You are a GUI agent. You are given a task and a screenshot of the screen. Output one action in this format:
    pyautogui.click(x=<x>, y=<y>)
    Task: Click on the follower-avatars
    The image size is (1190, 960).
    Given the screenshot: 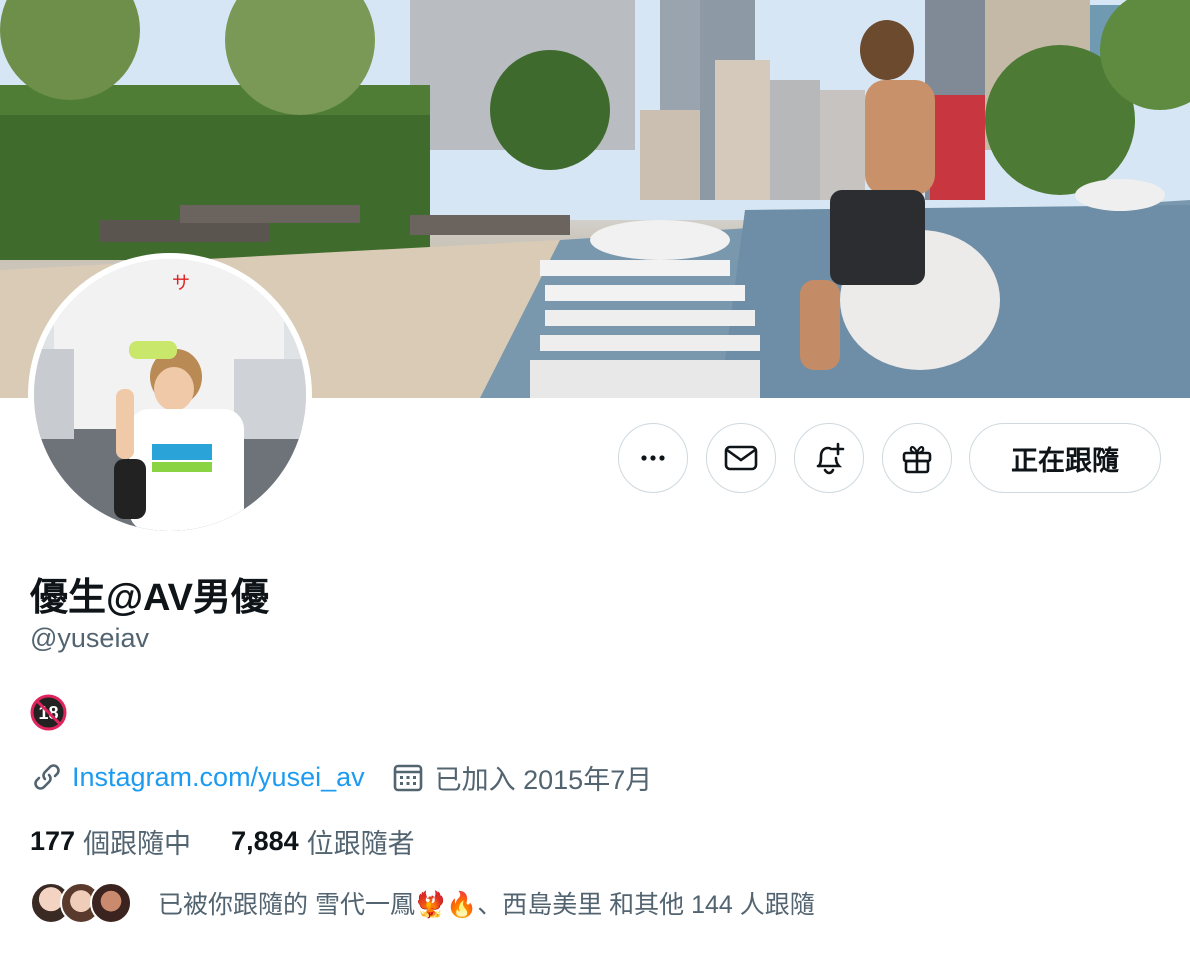 What is the action you would take?
    pyautogui.click(x=81, y=903)
    